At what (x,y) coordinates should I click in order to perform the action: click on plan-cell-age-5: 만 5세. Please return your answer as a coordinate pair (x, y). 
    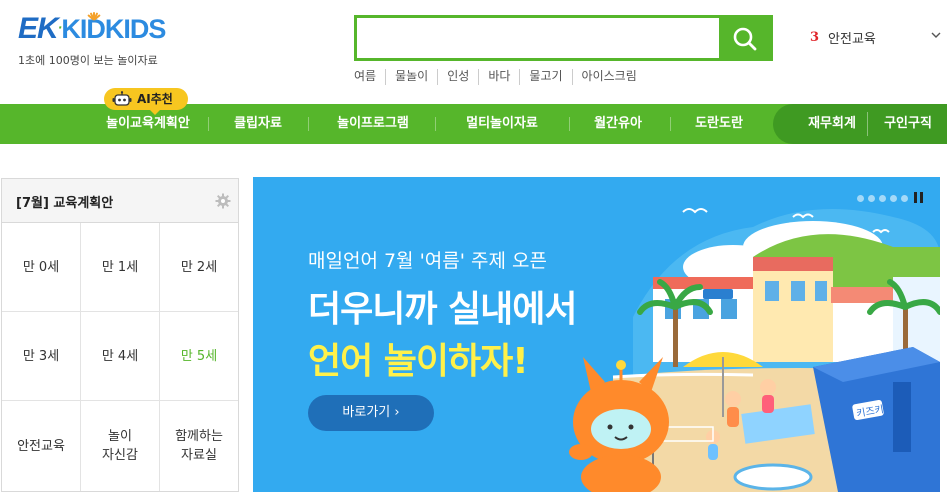
    Looking at the image, I should click on (199, 356).